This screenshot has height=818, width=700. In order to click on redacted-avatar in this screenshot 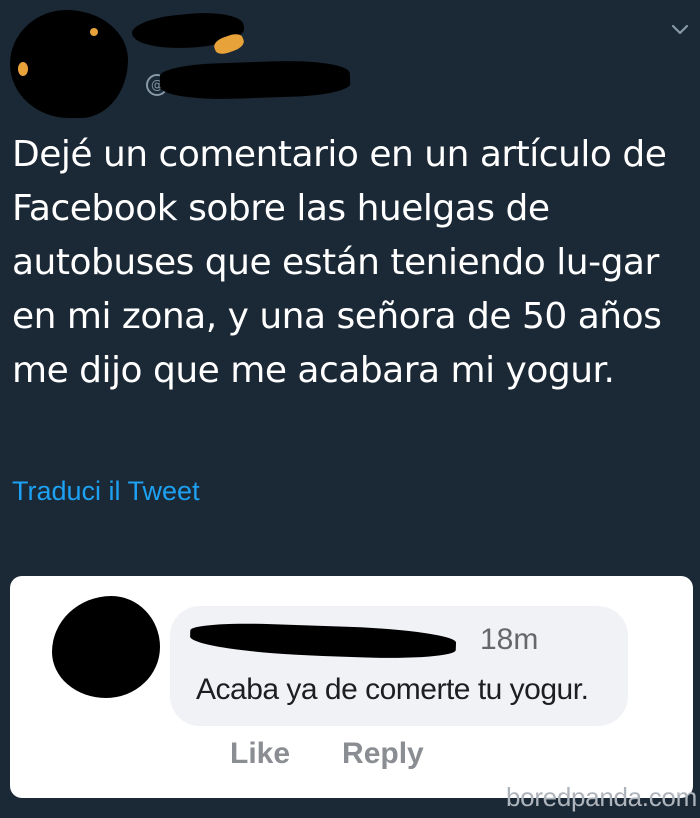, I will do `click(69, 64)`.